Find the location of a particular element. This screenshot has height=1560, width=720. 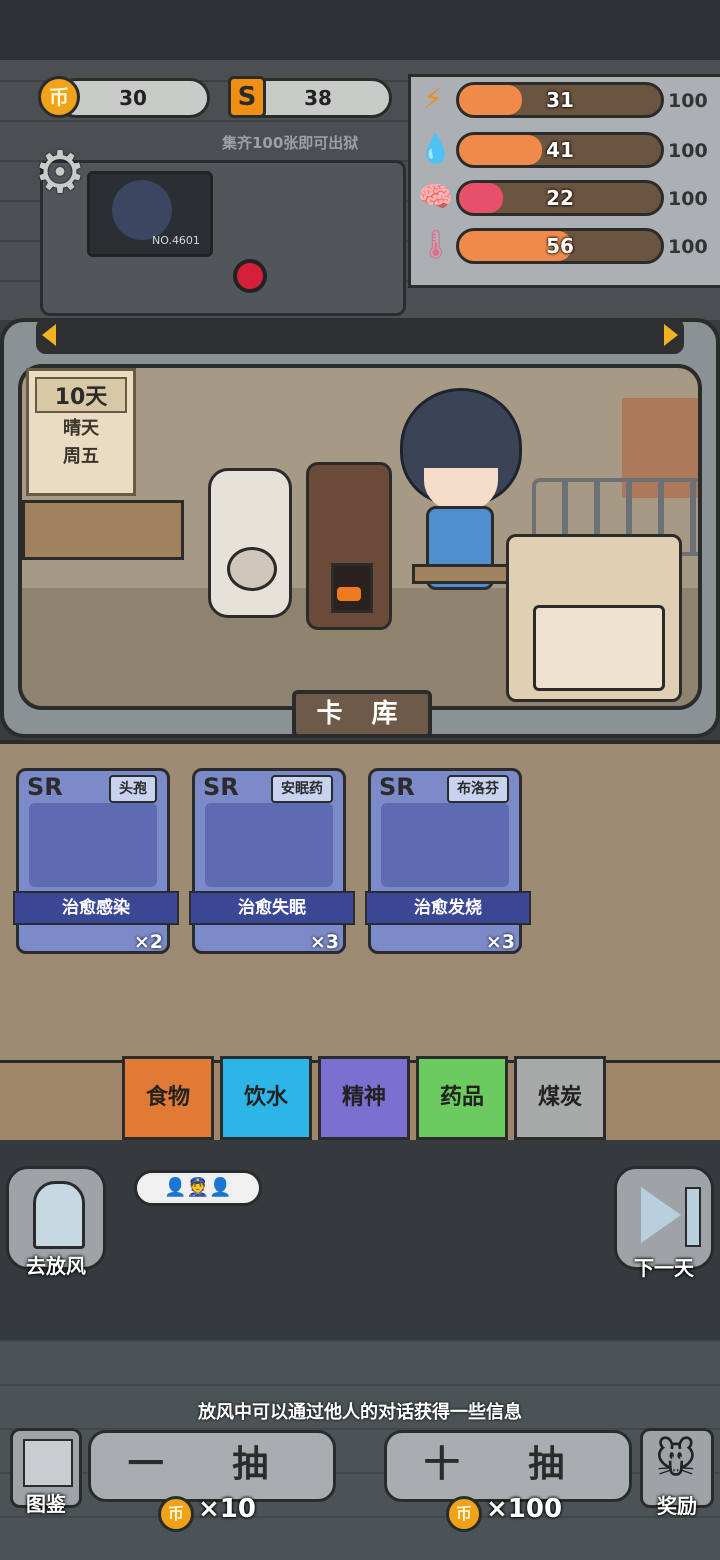

energy-max: 100 is located at coordinates (688, 101).